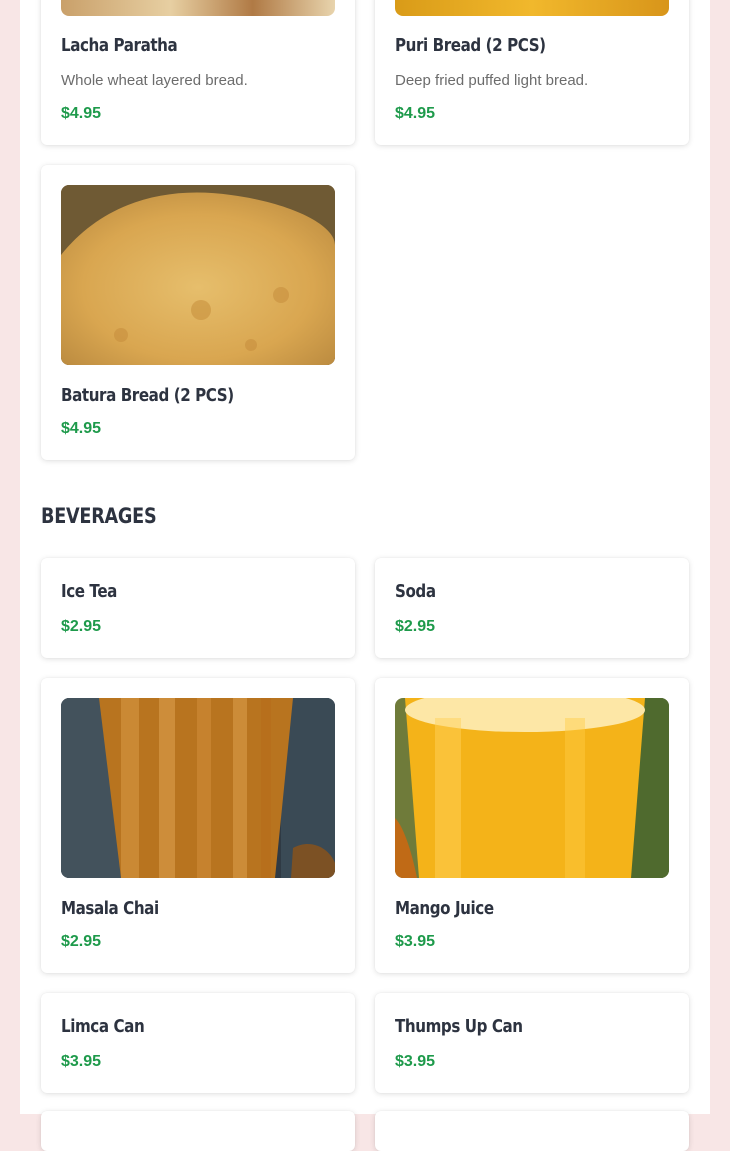 The height and width of the screenshot is (1151, 730). What do you see at coordinates (198, 8) in the screenshot?
I see `lacha-paratha-image` at bounding box center [198, 8].